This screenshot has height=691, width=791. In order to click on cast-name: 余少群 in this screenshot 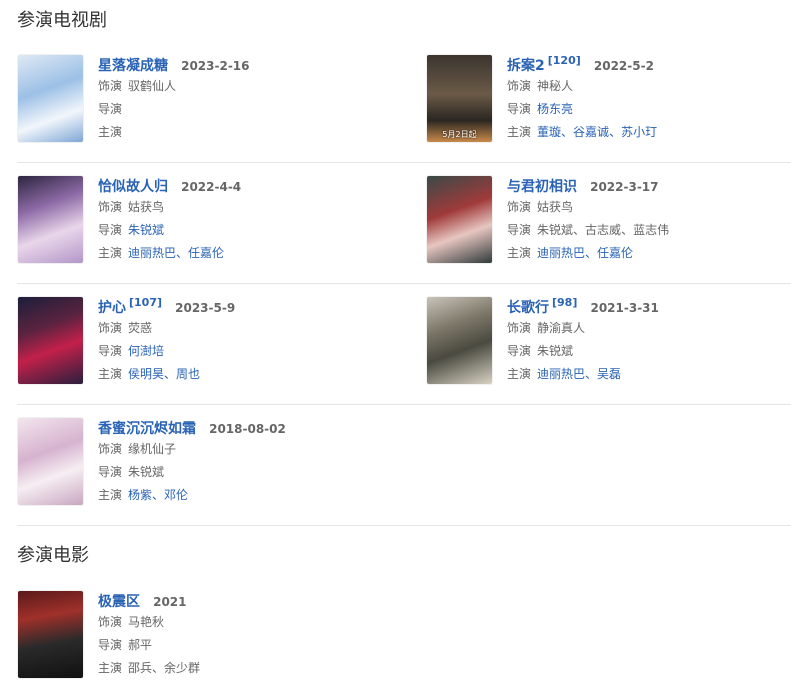, I will do `click(182, 668)`.